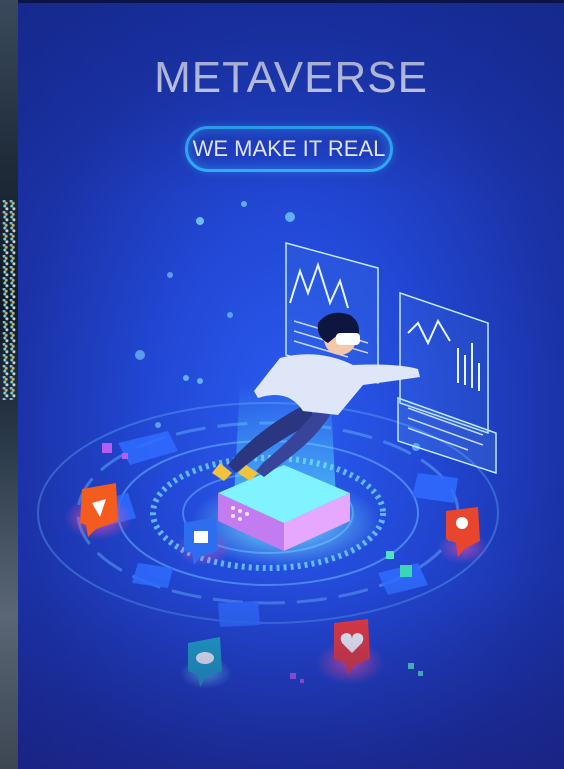  What do you see at coordinates (463, 535) in the screenshot?
I see `location-pin-bubble-icon` at bounding box center [463, 535].